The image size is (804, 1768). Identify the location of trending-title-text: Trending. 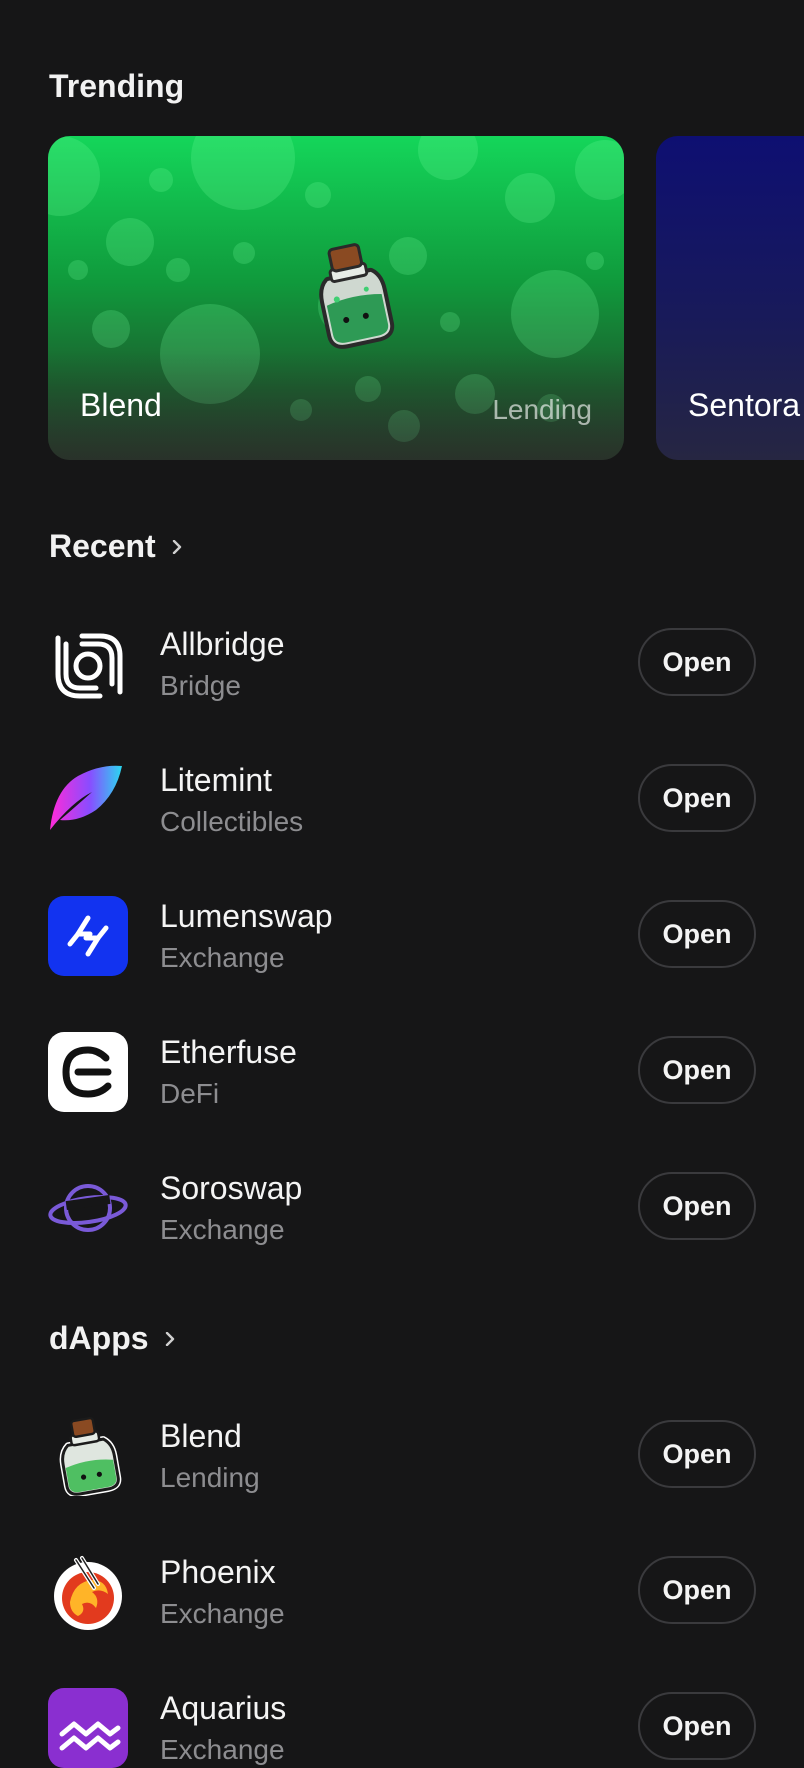
(117, 86).